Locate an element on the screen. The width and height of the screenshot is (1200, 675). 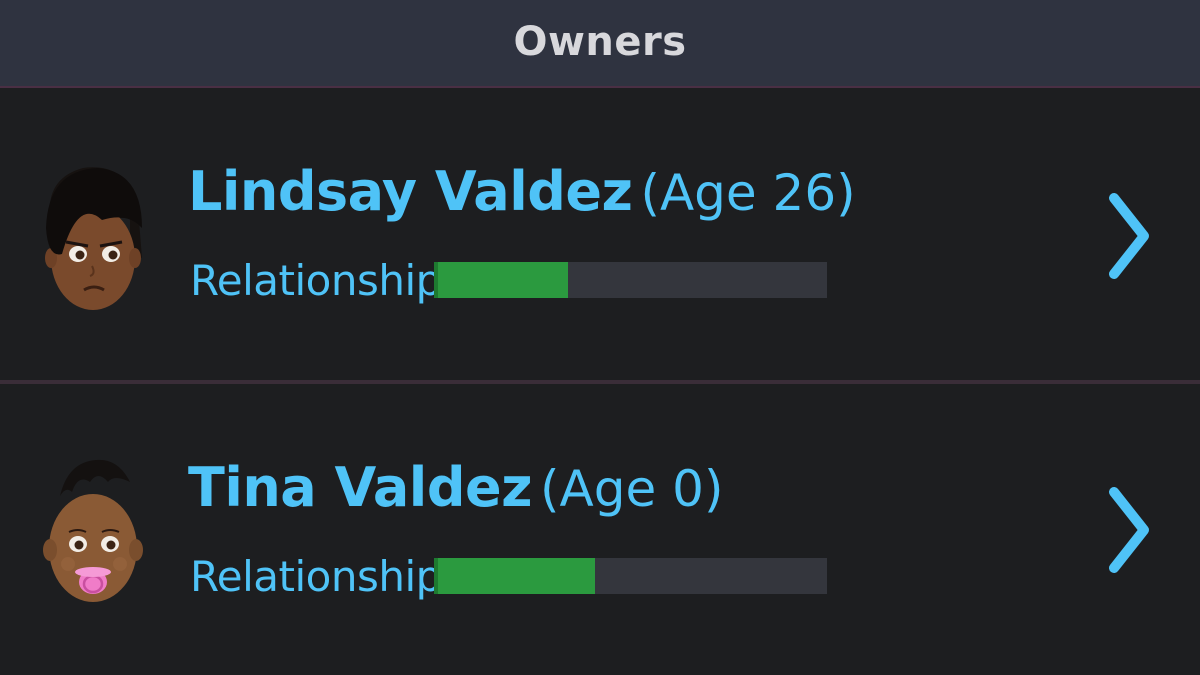
owner-name-line: Tina Valdez (Age 0) is located at coordinates (455, 487).